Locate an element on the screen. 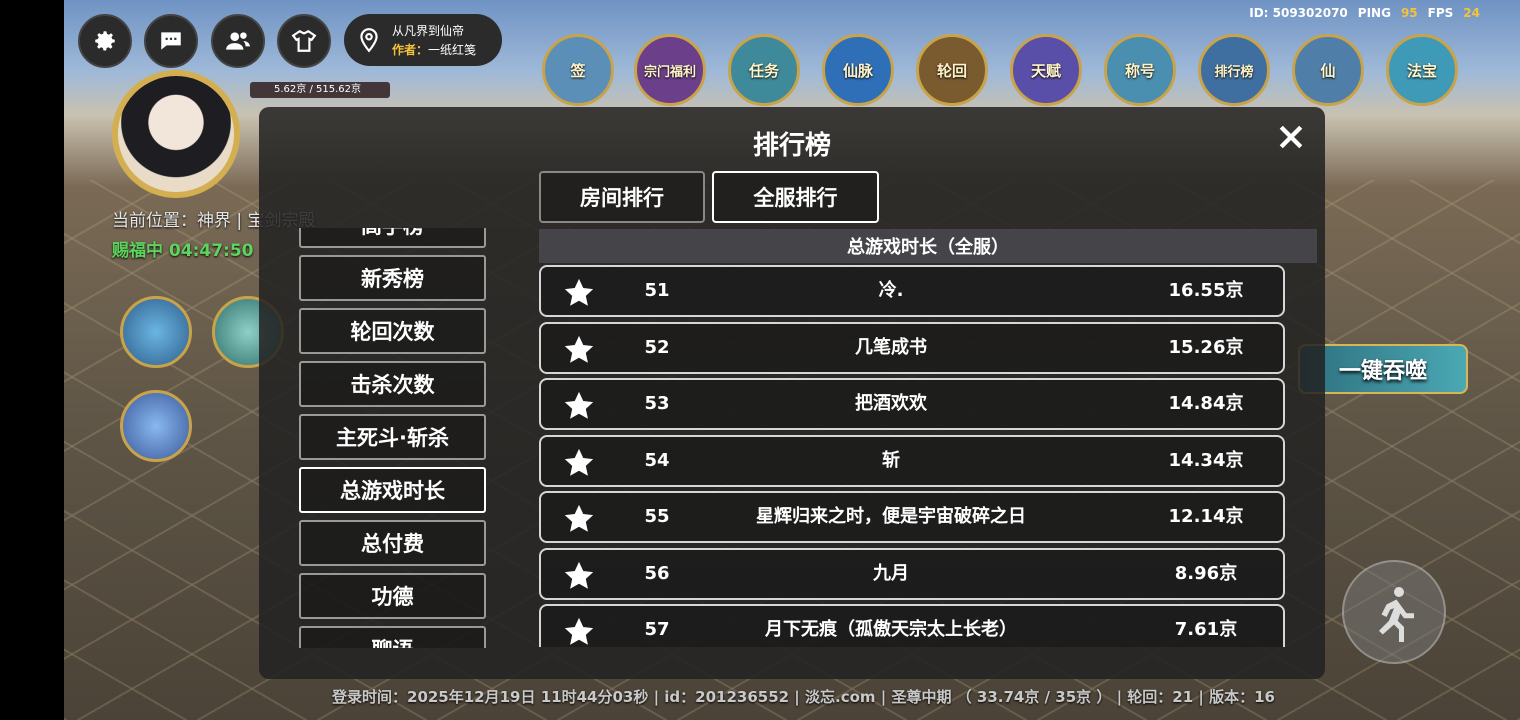 The image size is (1520, 720). ranking-row: 57 月下无痕（孤傲天宗太上长老） 7.61京 is located at coordinates (912, 625).